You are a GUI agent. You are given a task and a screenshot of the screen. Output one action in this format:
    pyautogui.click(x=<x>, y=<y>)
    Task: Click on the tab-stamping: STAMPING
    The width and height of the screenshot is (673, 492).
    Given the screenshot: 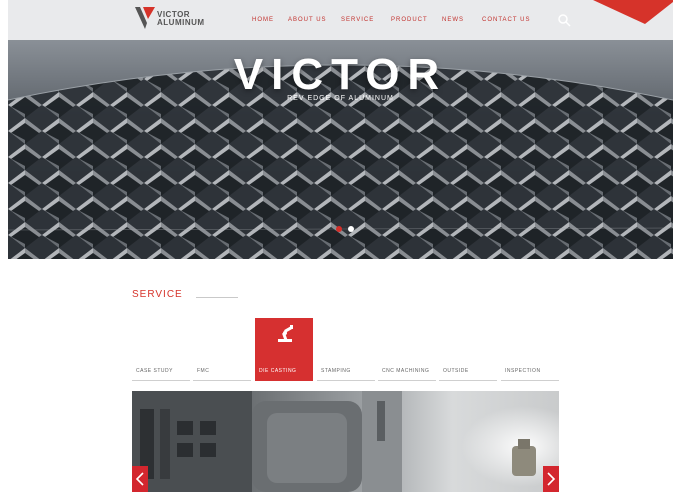 What is the action you would take?
    pyautogui.click(x=346, y=370)
    